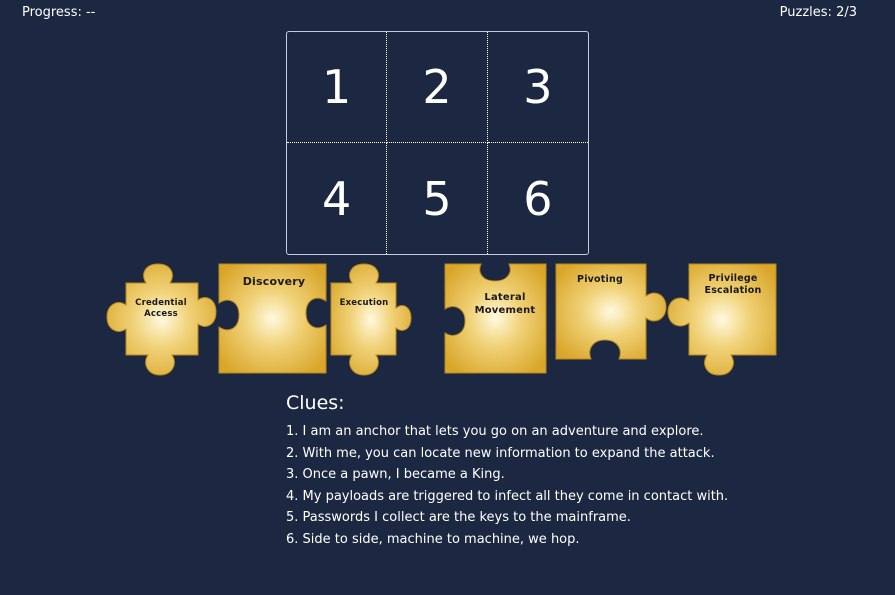 The height and width of the screenshot is (595, 895). Describe the element at coordinates (274, 318) in the screenshot. I see `piece-discovery: Discovery` at that location.